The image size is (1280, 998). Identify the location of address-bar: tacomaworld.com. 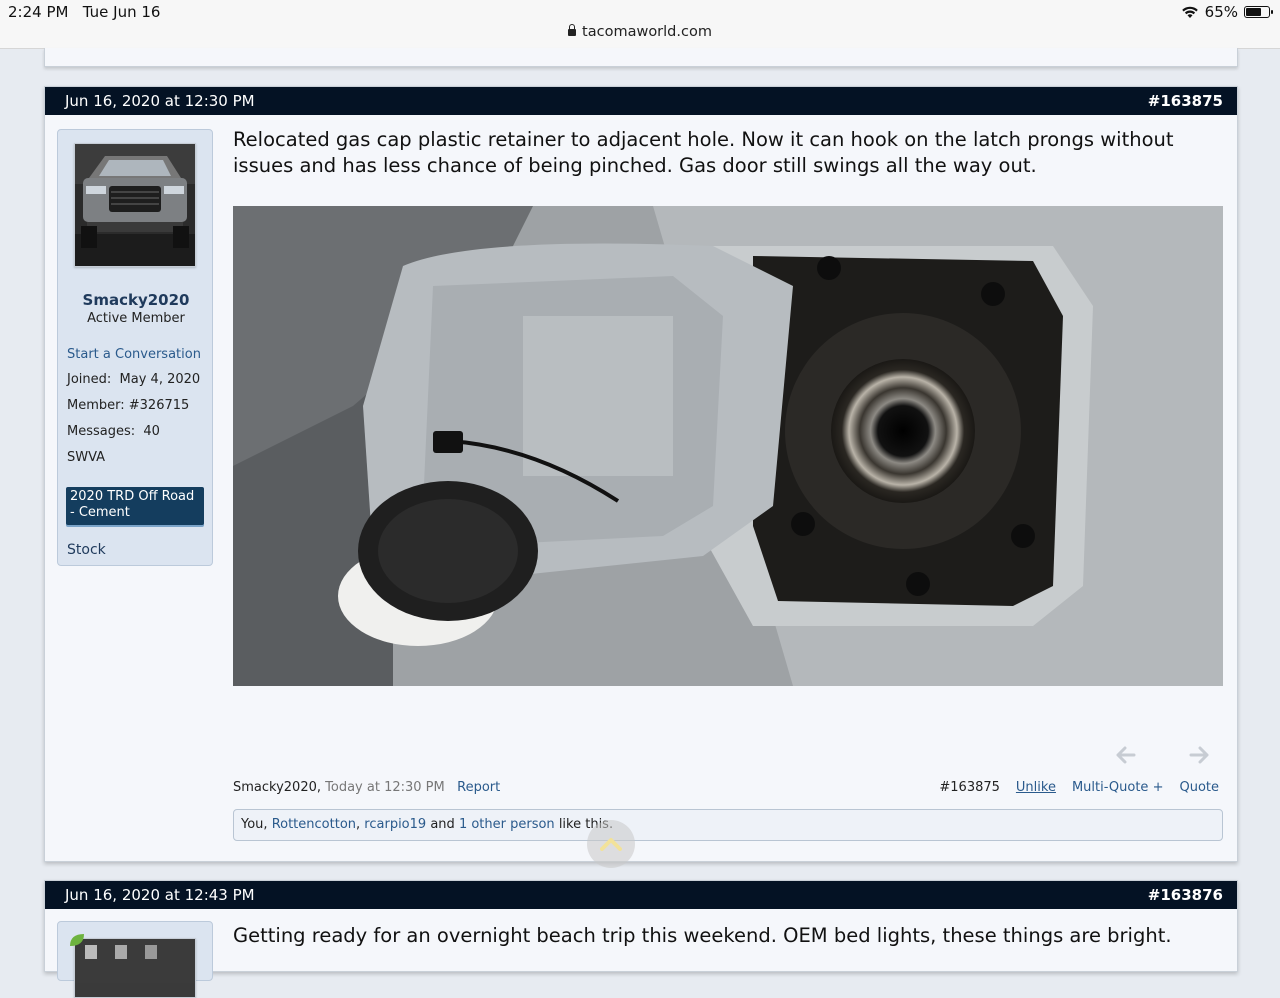
(640, 32).